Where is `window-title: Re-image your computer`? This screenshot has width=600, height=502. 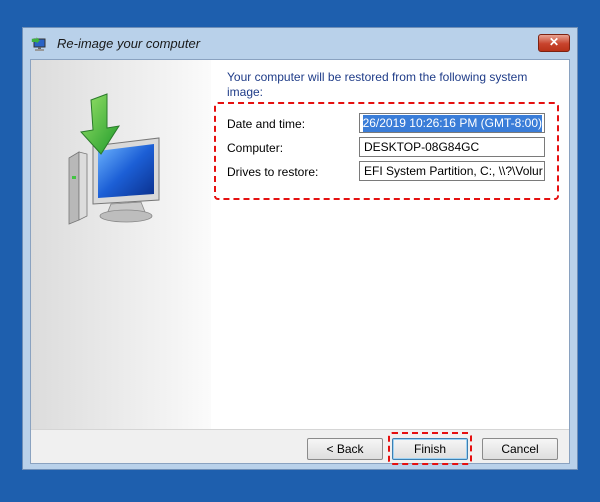
window-title: Re-image your computer is located at coordinates (129, 43).